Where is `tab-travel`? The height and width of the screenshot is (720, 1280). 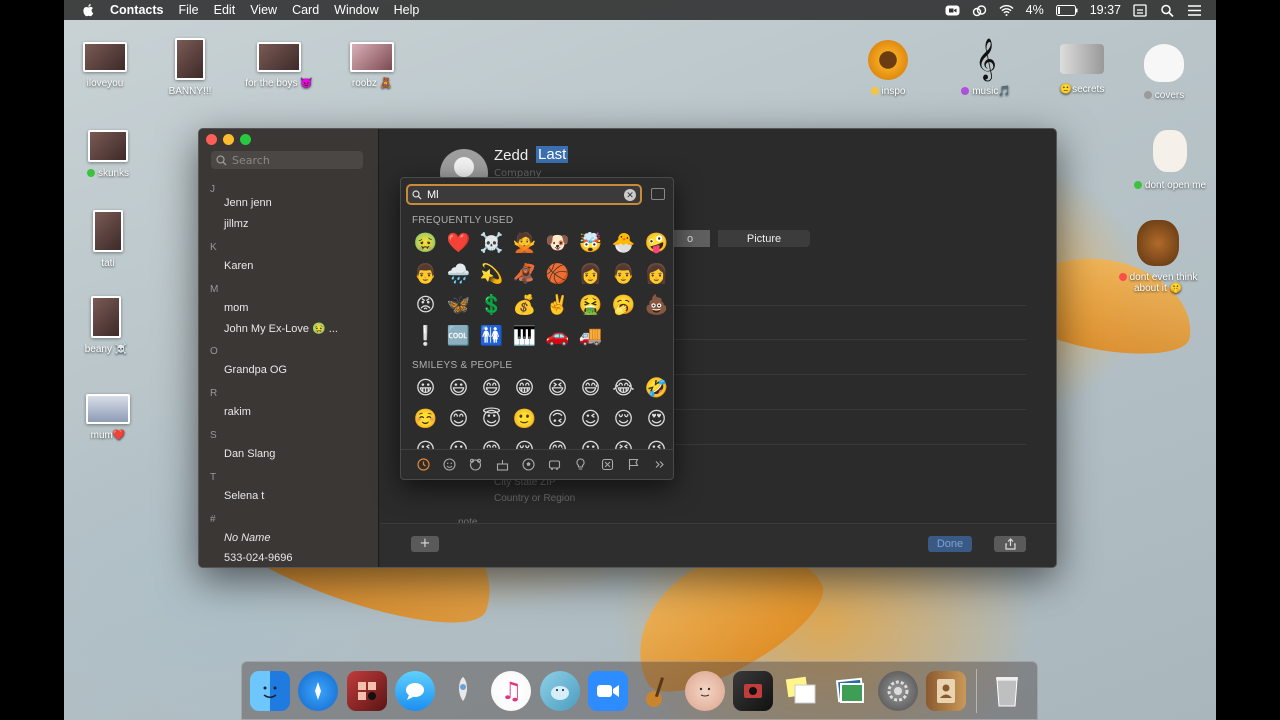
tab-travel is located at coordinates (554, 465).